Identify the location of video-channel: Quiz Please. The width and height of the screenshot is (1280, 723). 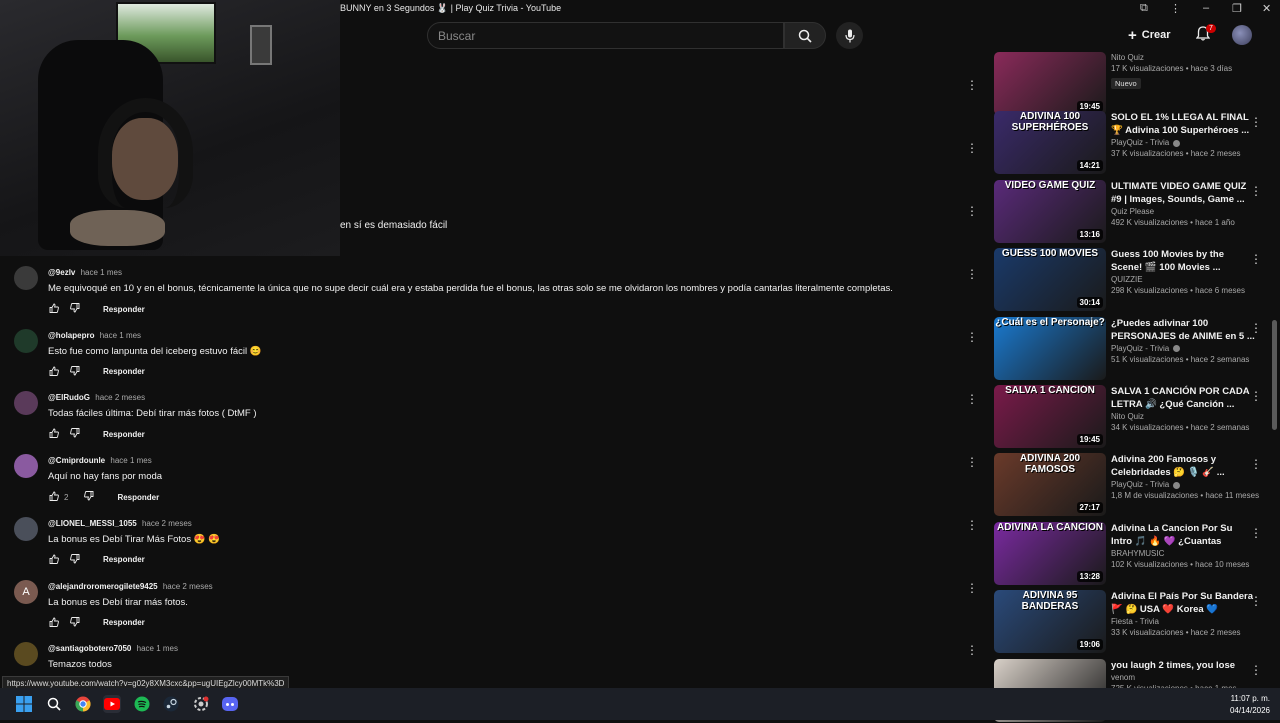
(1183, 211).